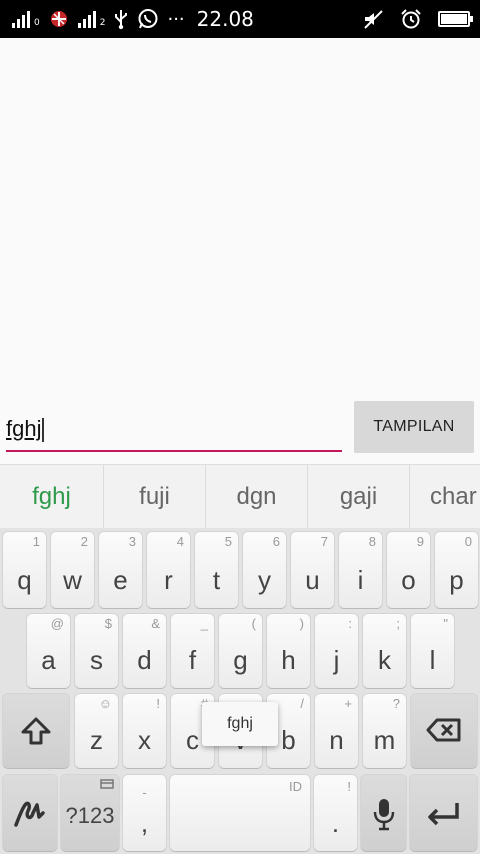  What do you see at coordinates (36, 731) in the screenshot?
I see `shift-key` at bounding box center [36, 731].